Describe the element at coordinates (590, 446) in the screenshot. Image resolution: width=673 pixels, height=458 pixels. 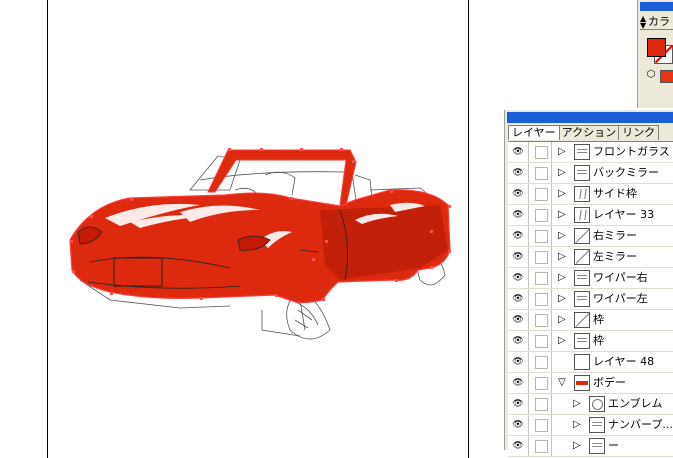
I see `layer-row: 👁 ▷ ー` at that location.